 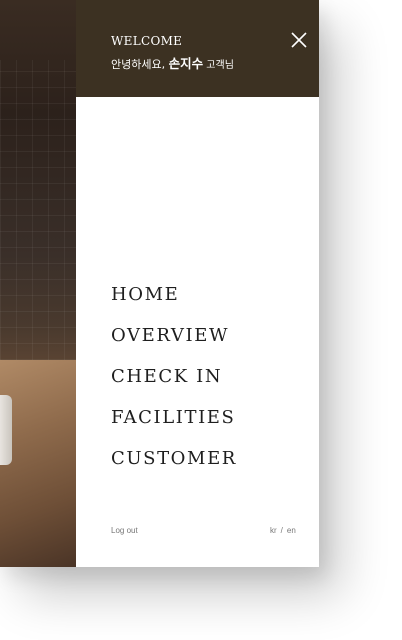 What do you see at coordinates (218, 65) in the screenshot?
I see `greeting-suffix: 고객님` at bounding box center [218, 65].